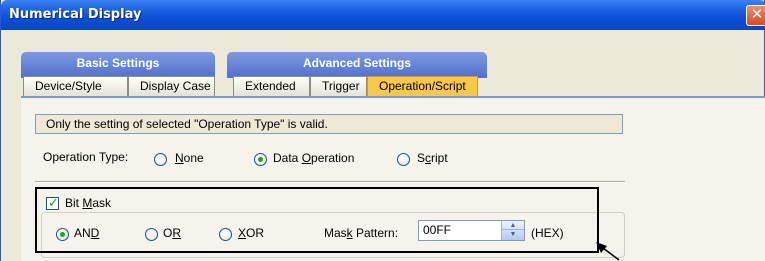  What do you see at coordinates (313, 158) in the screenshot?
I see `radio-data-operation-label: Data Operation` at bounding box center [313, 158].